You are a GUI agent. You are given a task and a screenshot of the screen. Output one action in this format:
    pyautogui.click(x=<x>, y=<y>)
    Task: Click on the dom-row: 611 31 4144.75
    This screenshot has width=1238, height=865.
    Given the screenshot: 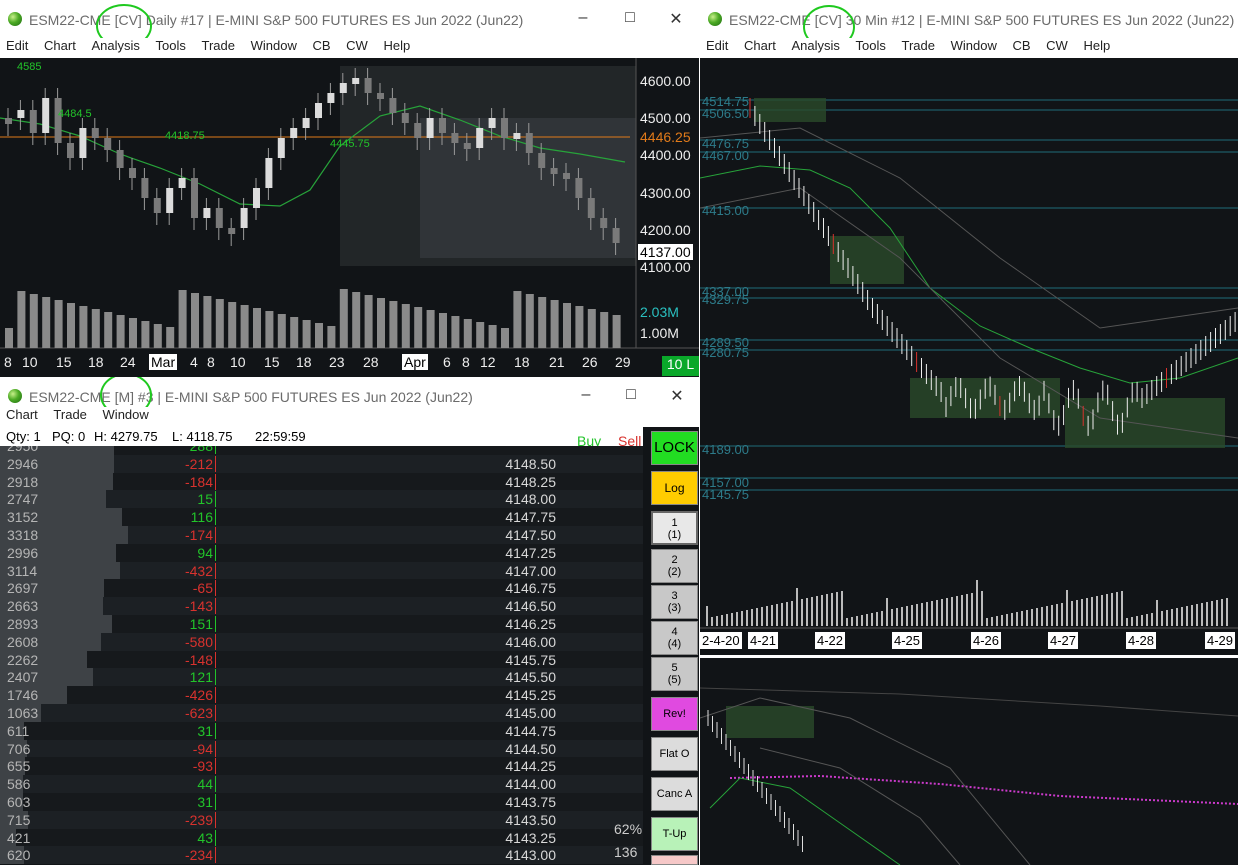 What is the action you would take?
    pyautogui.click(x=321, y=730)
    